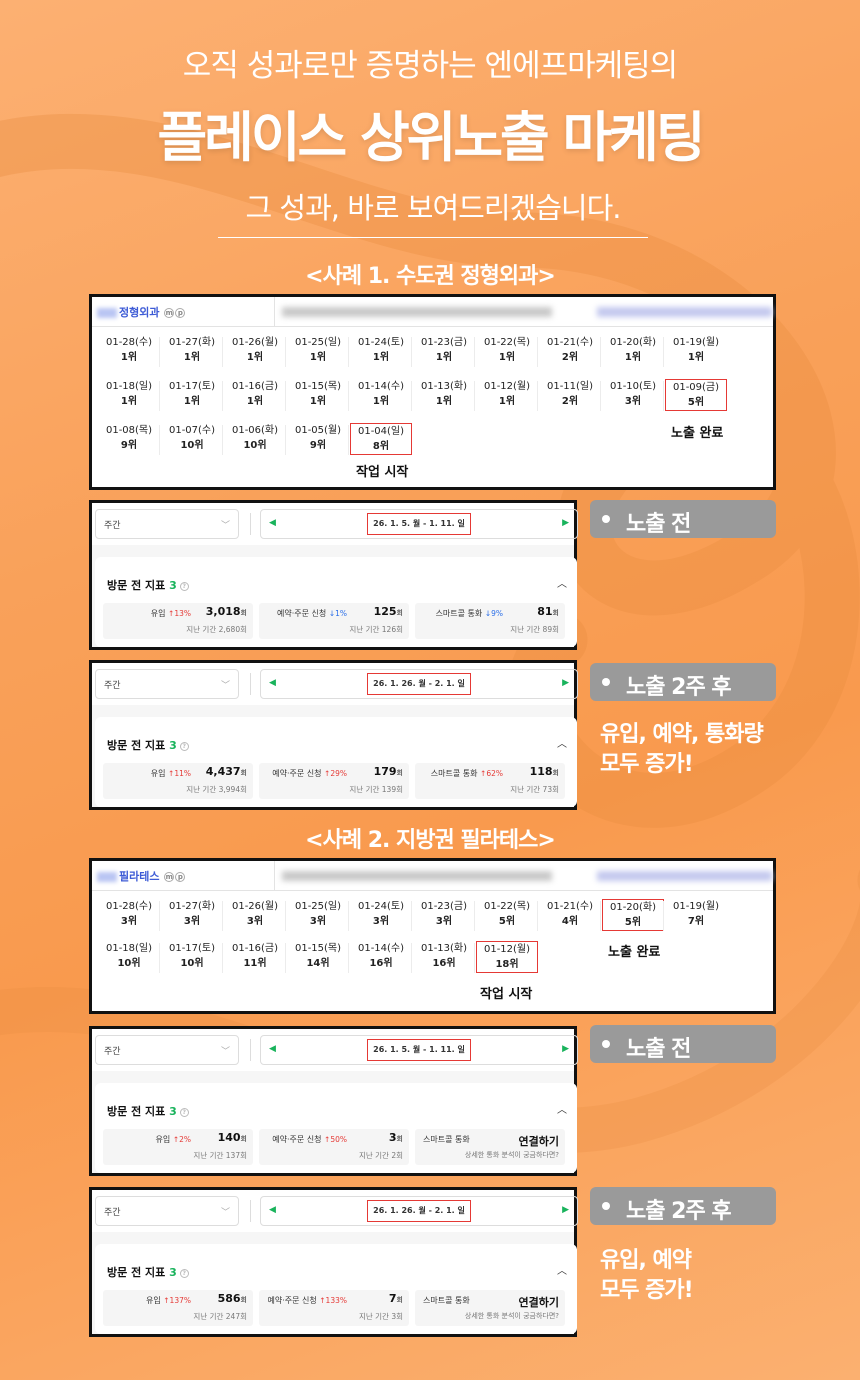  Describe the element at coordinates (334, 1308) in the screenshot. I see `metric-reservation: 예약·주문 신청 ↑133% 7회 지난 기간 3회` at that location.